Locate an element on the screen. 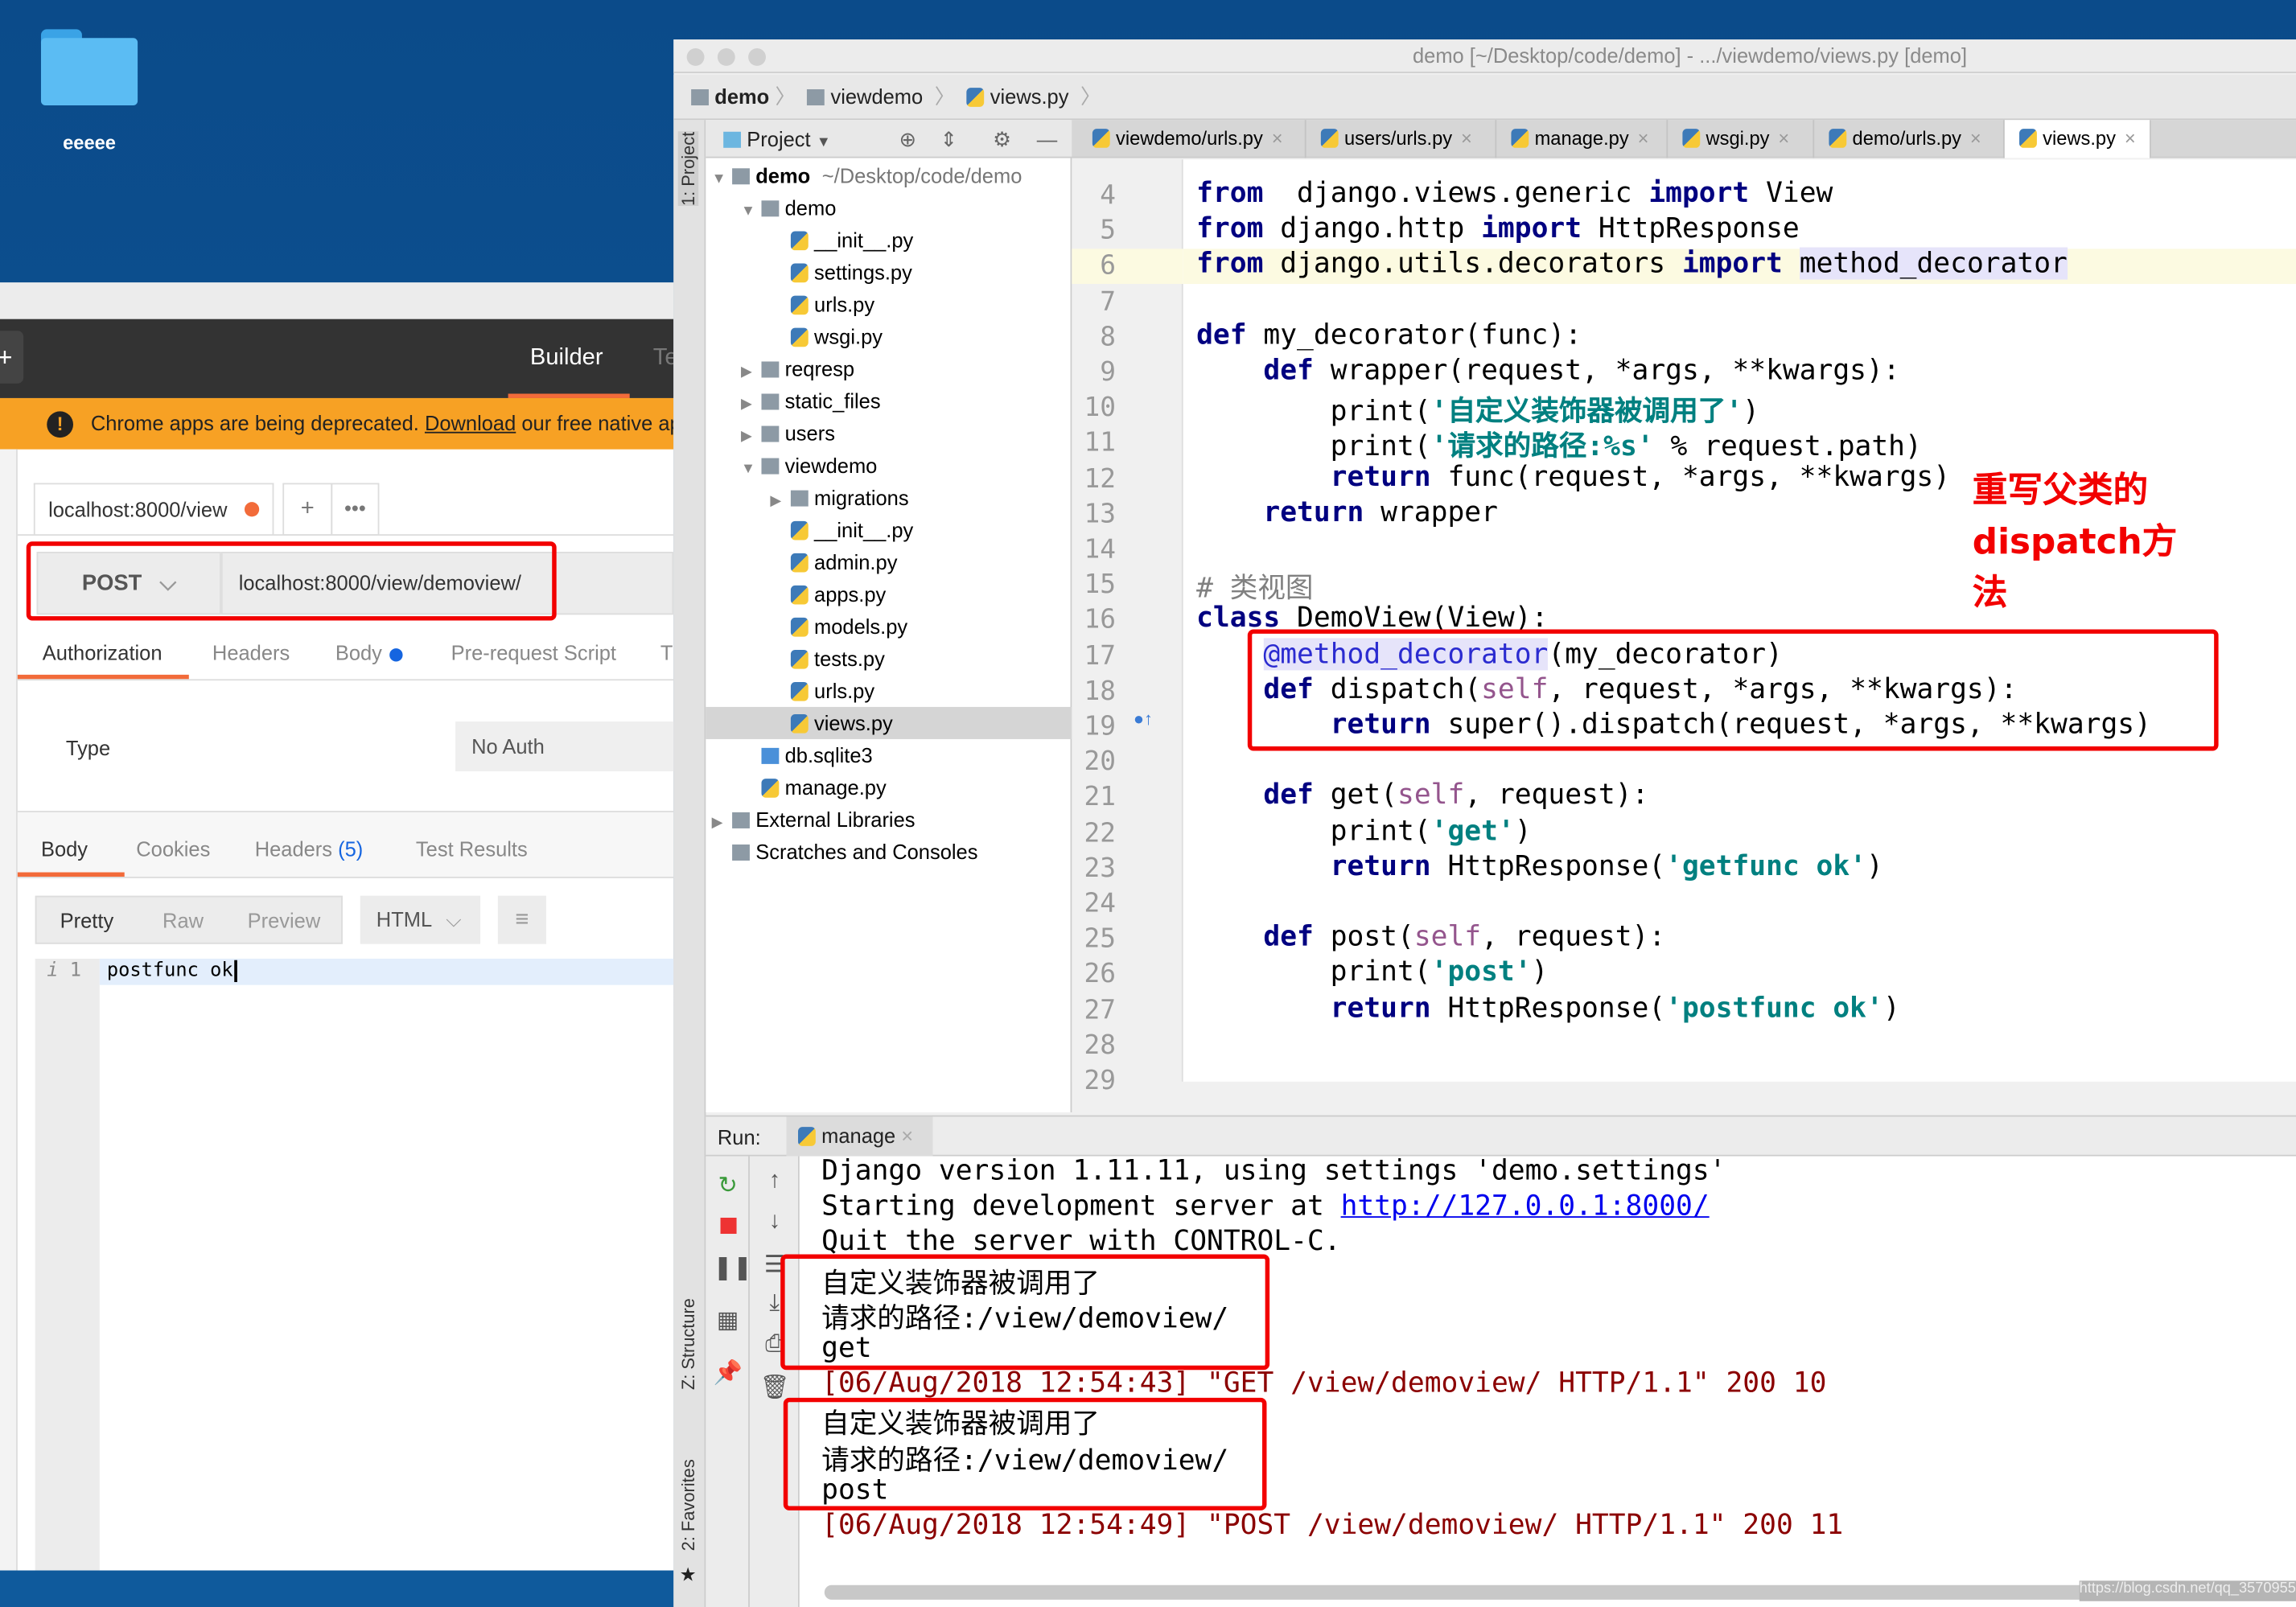  tree-item: ▼ demo is located at coordinates (889, 207).